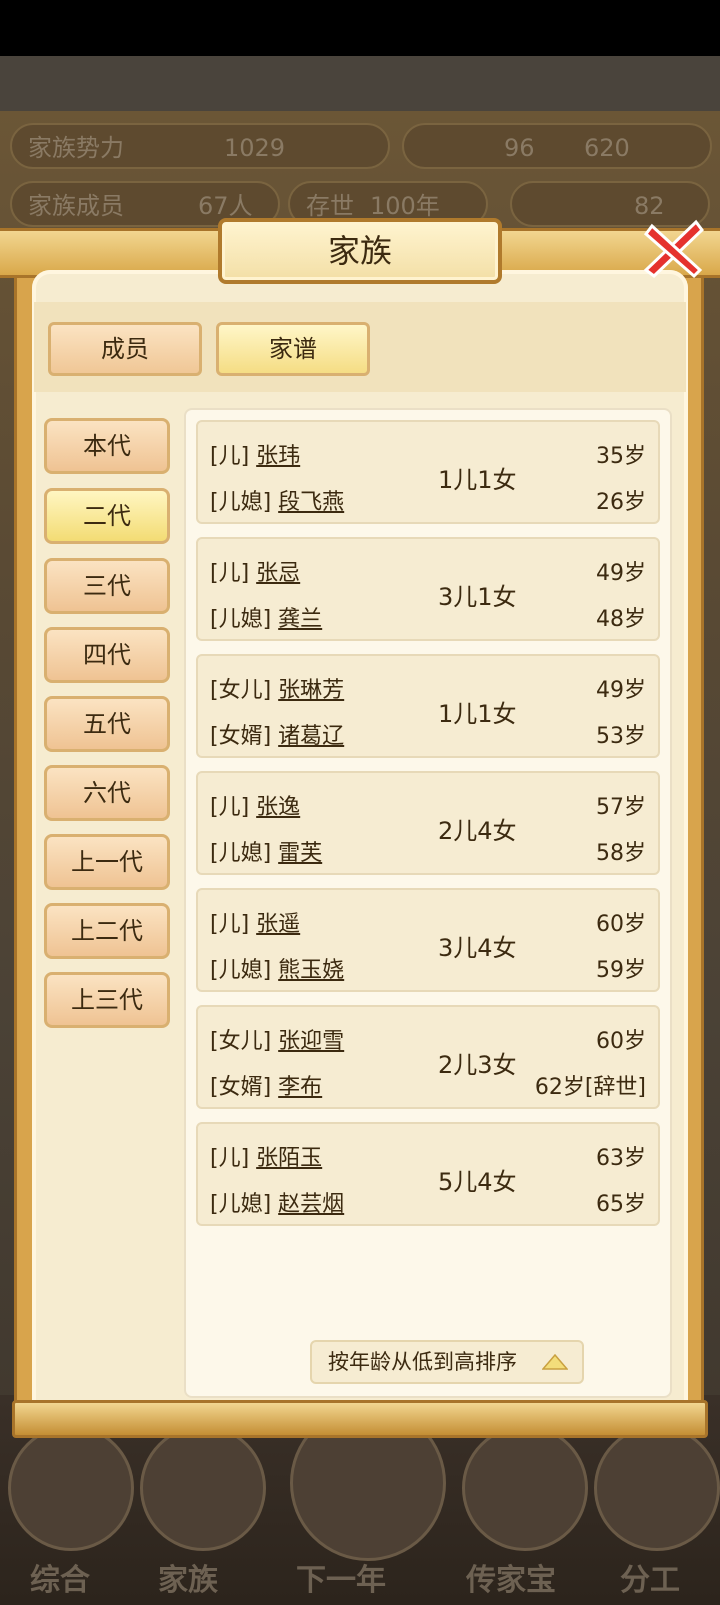 Image resolution: width=720 pixels, height=1605 pixels. Describe the element at coordinates (477, 948) in the screenshot. I see `children-count: 3儿4女` at that location.